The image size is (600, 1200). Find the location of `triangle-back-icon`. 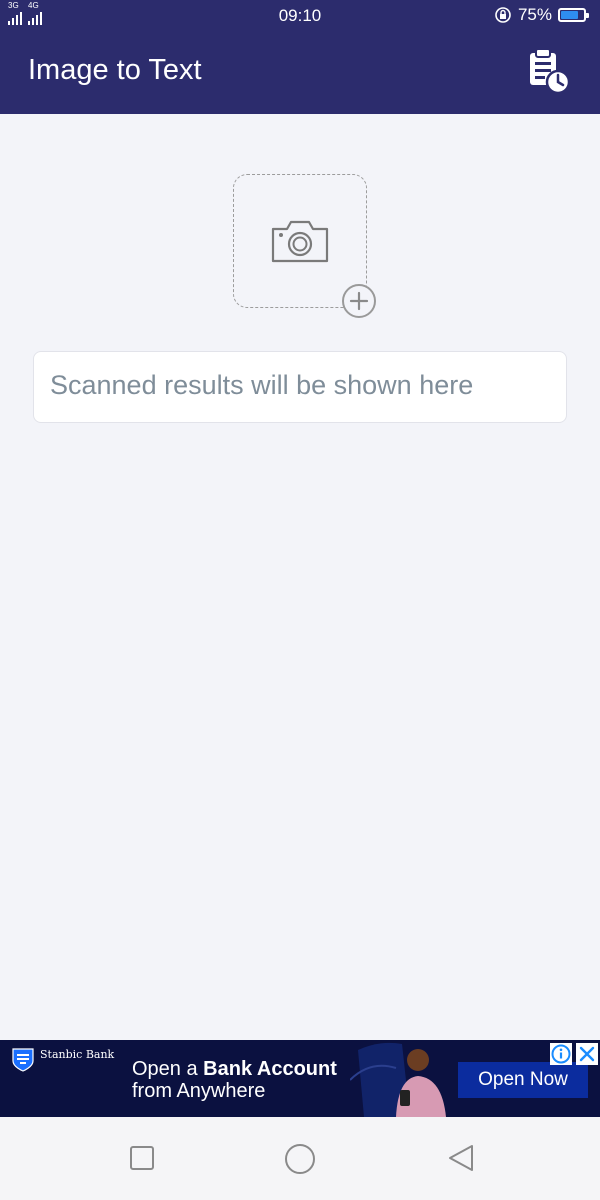

triangle-back-icon is located at coordinates (461, 1158).